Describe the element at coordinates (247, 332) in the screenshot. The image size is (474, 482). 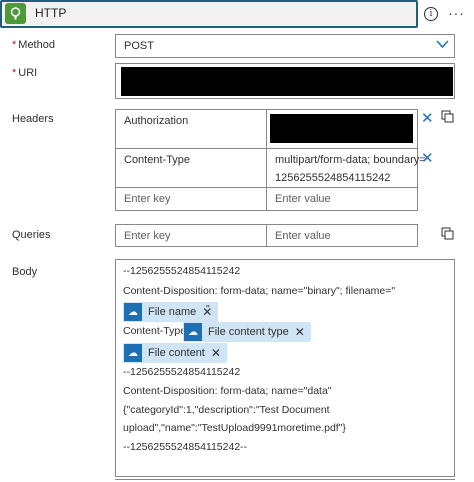
I see `token-file-content-type: ☁ File content type ✕` at that location.